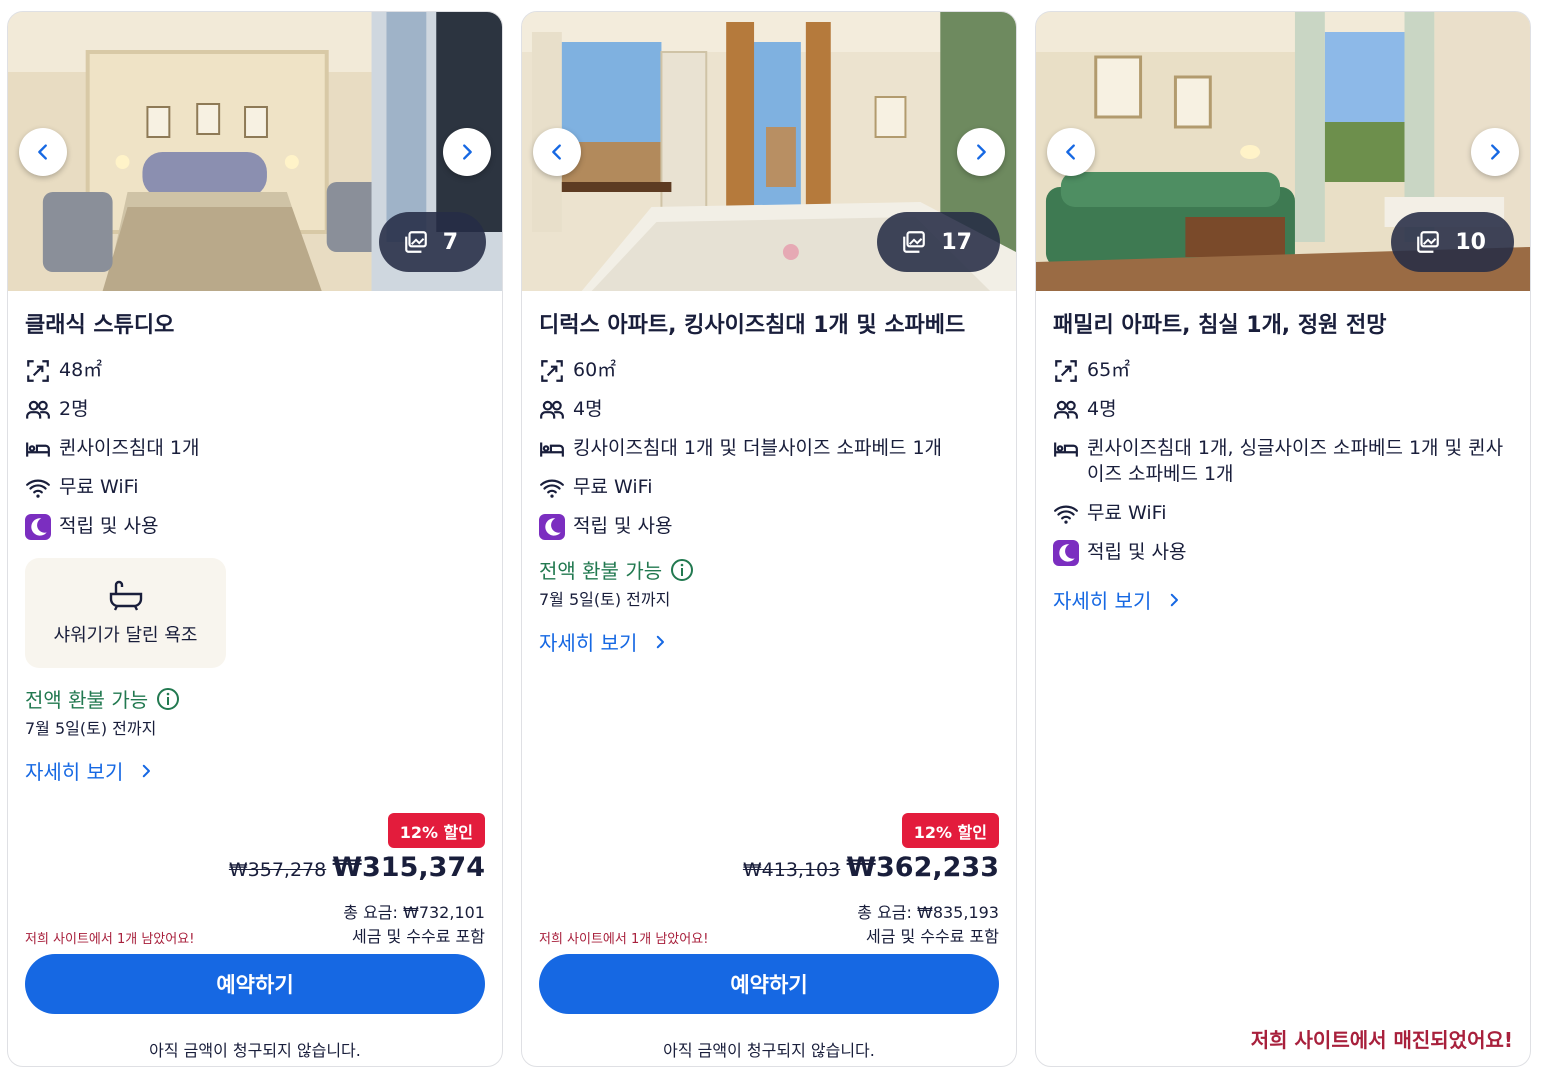 The image size is (1542, 1077). What do you see at coordinates (1452, 242) in the screenshot?
I see `photo-gallery-button: 10` at bounding box center [1452, 242].